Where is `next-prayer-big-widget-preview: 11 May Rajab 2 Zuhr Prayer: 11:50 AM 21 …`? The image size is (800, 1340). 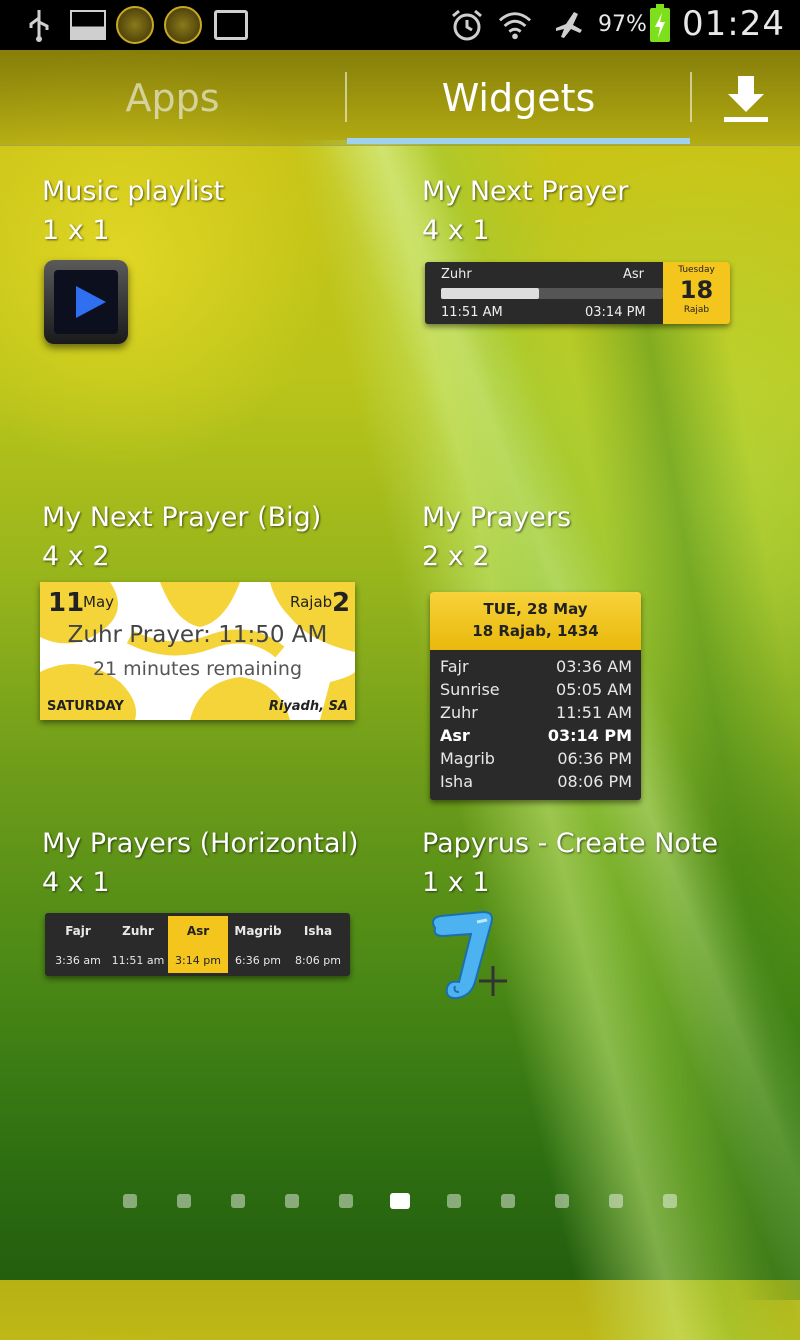 next-prayer-big-widget-preview: 11 May Rajab 2 Zuhr Prayer: 11:50 AM 21 … is located at coordinates (197, 651).